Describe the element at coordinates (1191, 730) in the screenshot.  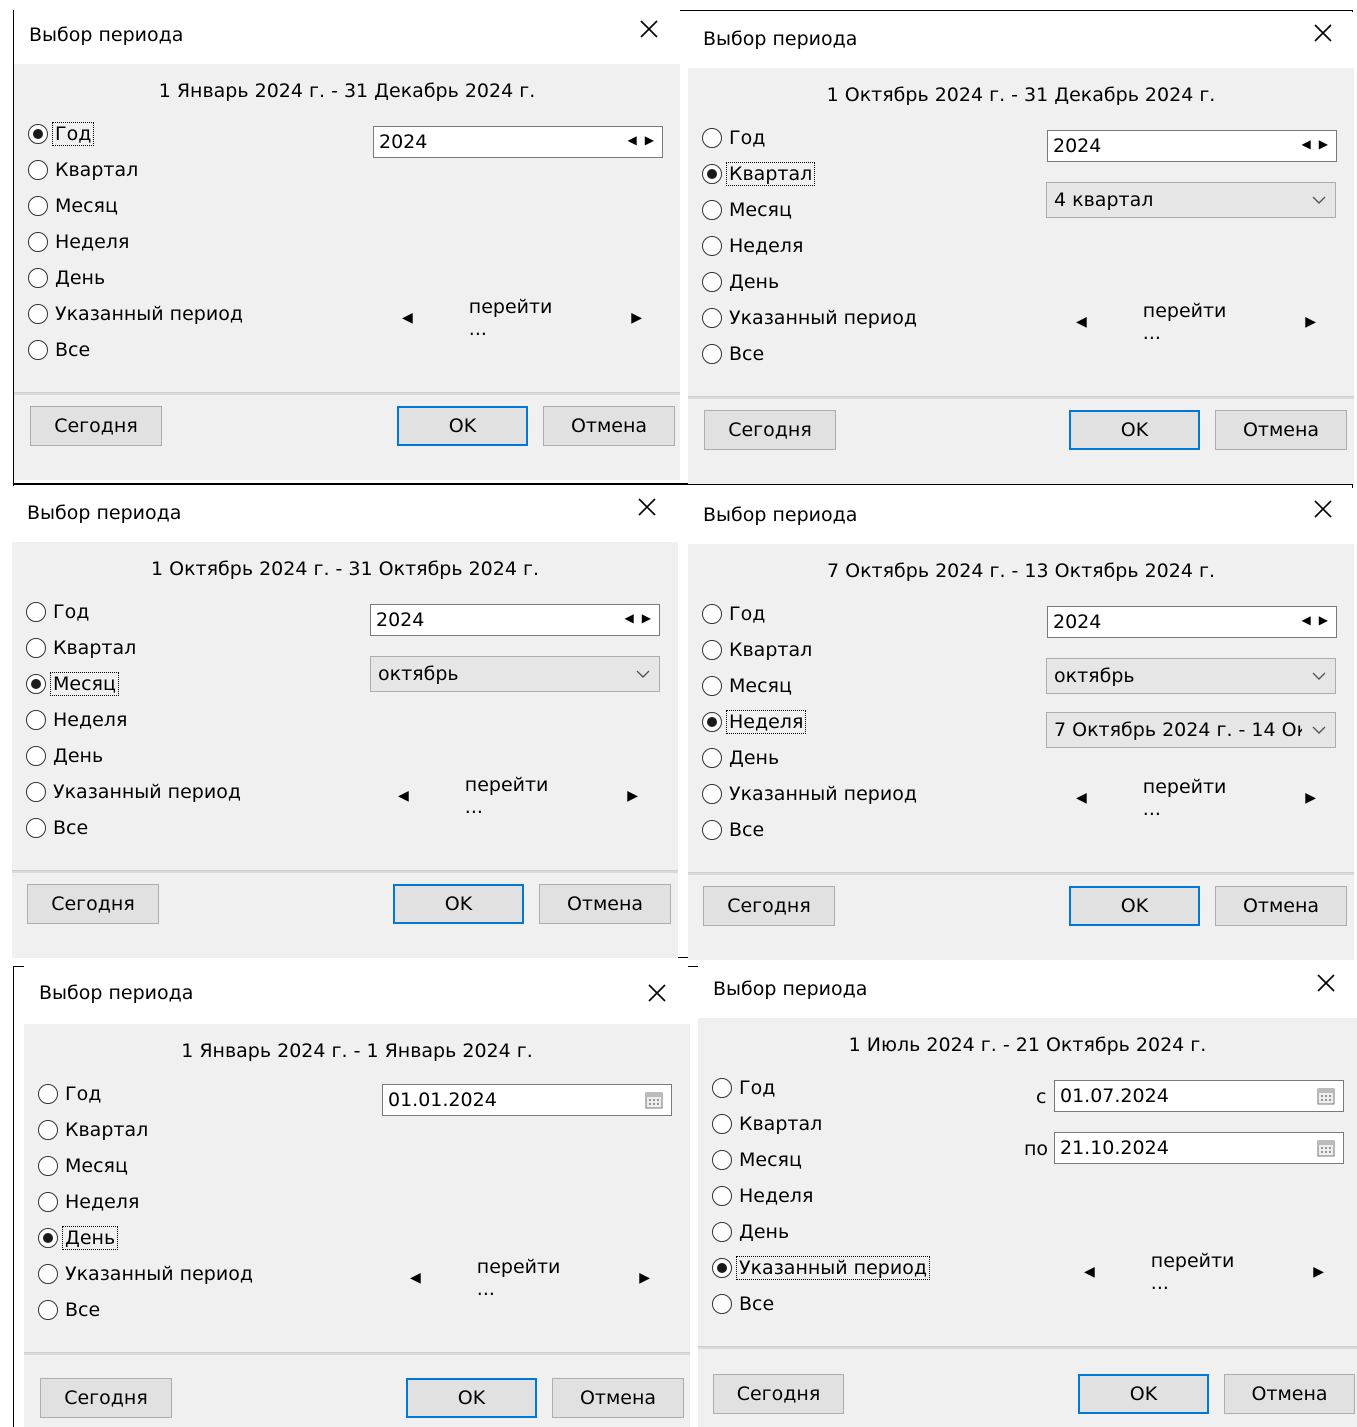
I see `week-select: 7 Октябрь 2024 г. - 14 Октя` at that location.